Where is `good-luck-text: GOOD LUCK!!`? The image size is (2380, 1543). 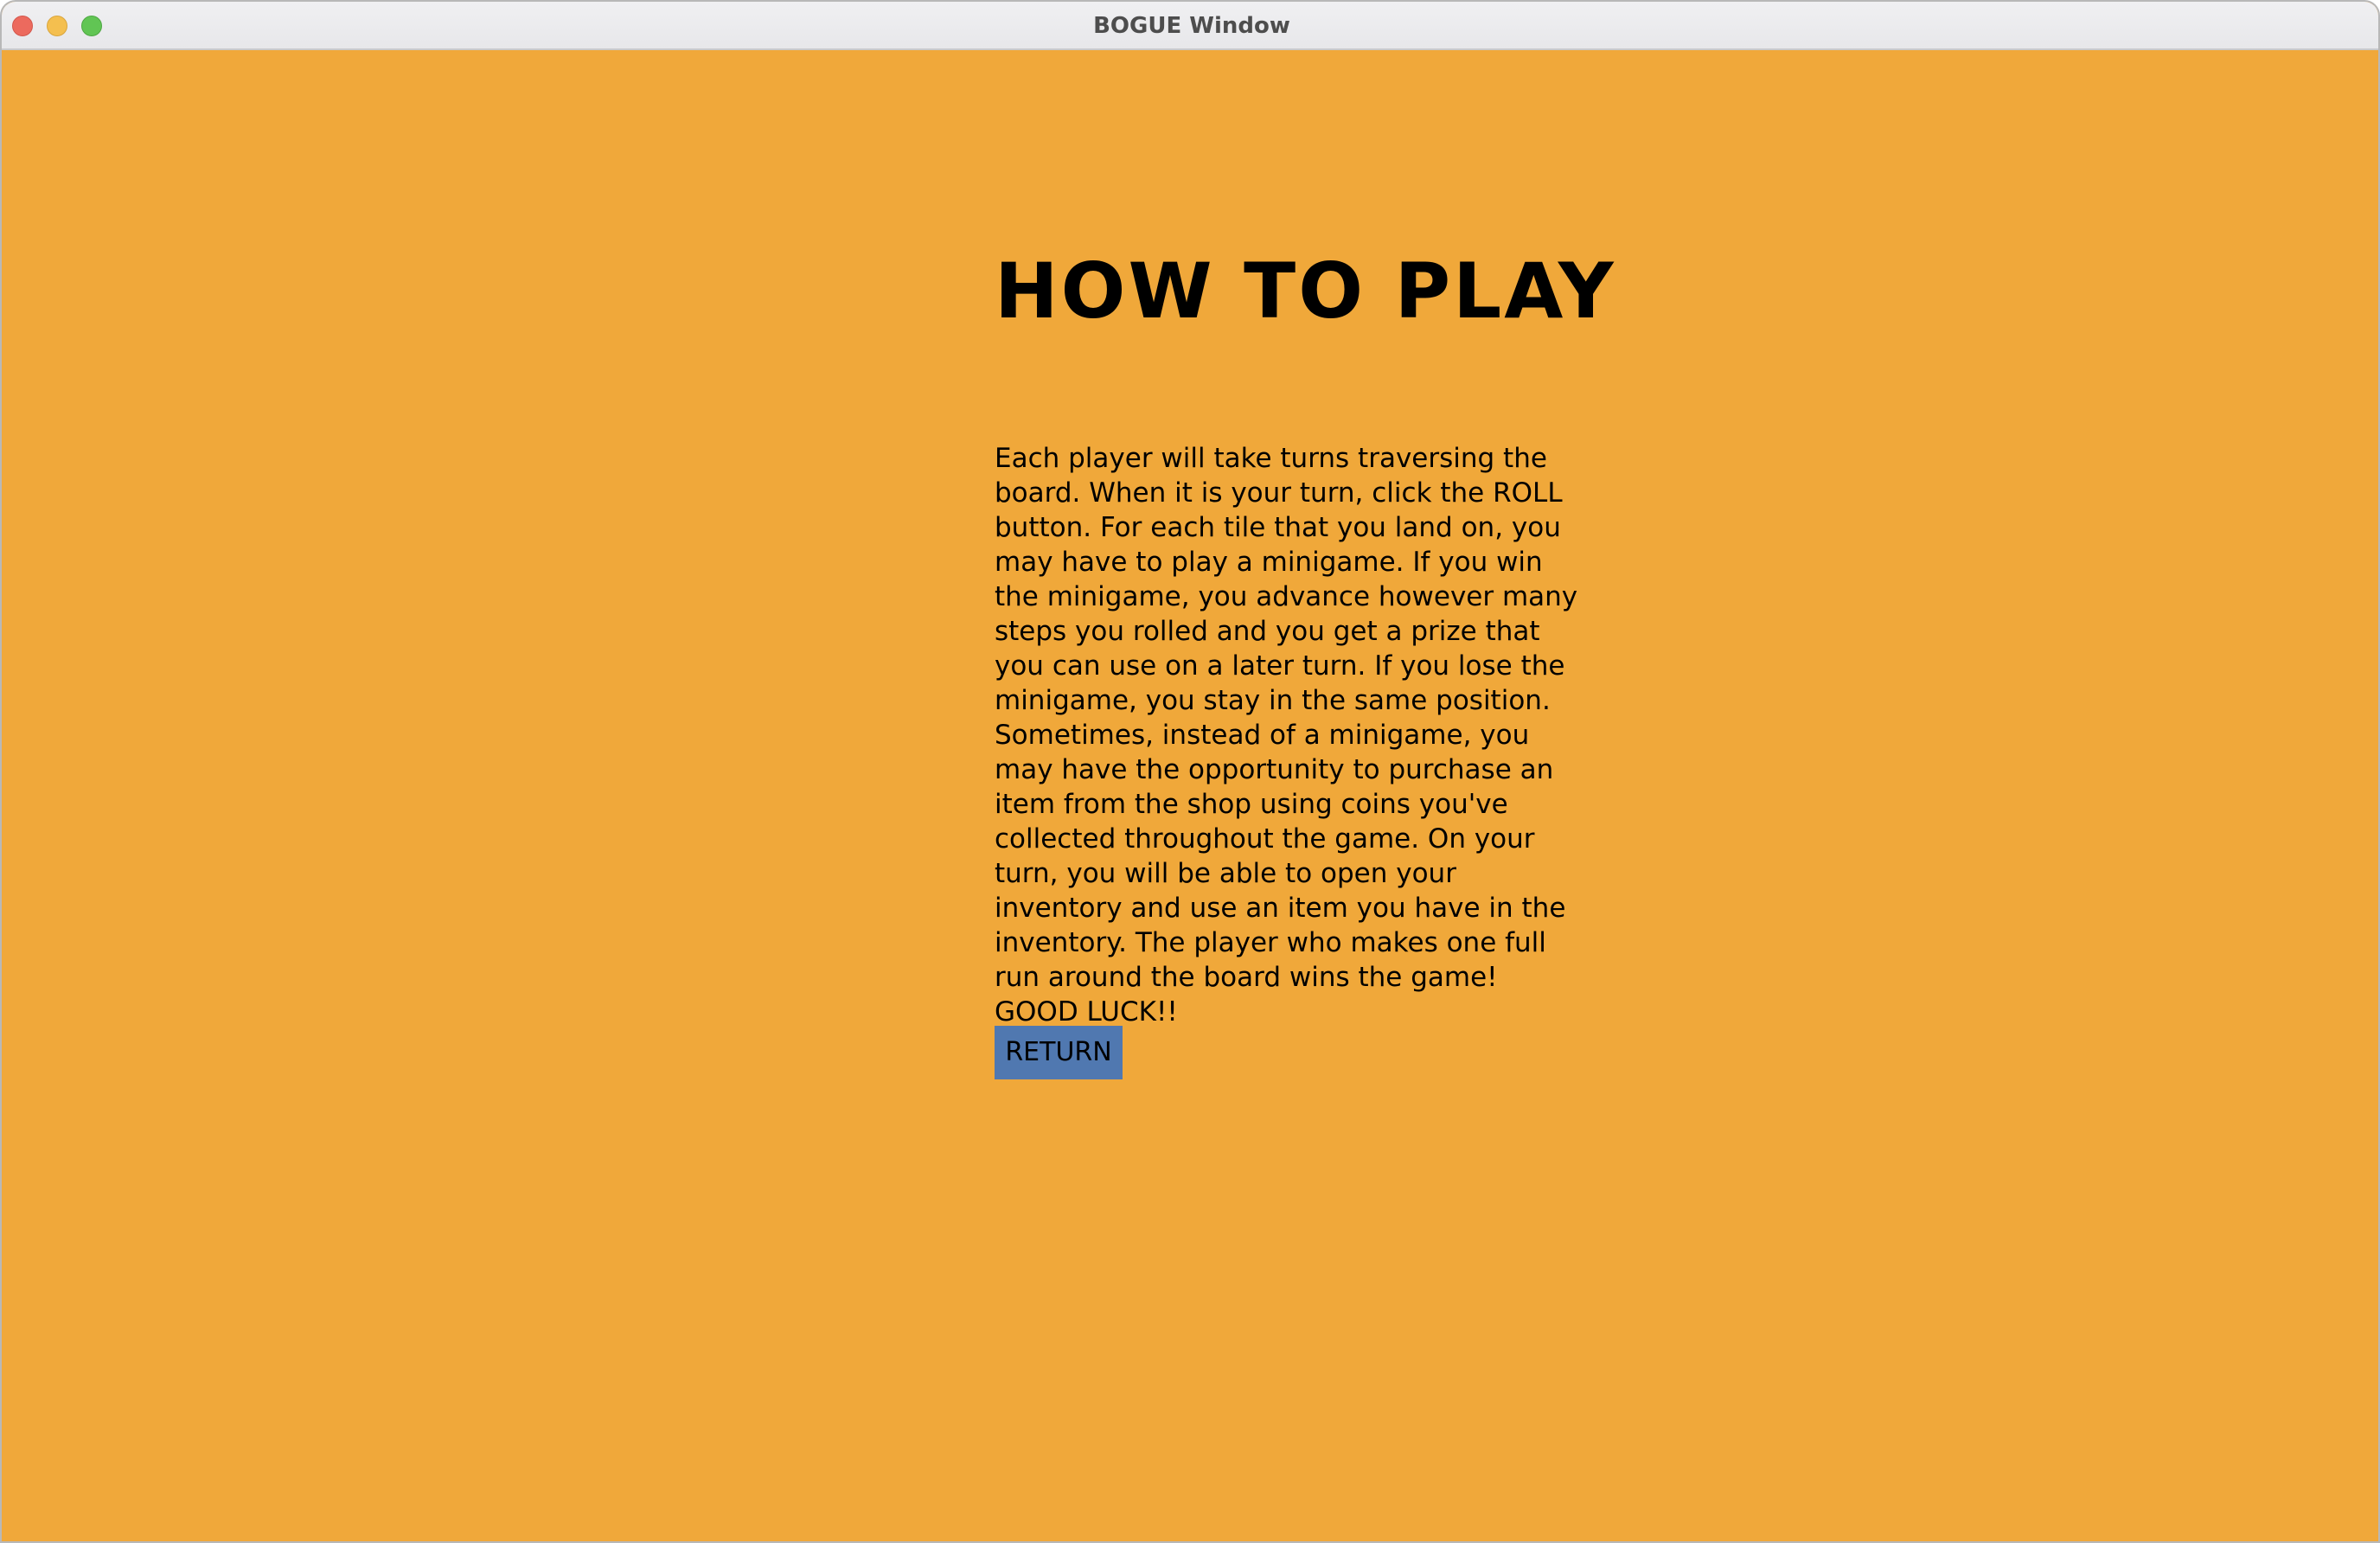
good-luck-text: GOOD LUCK!! is located at coordinates (1087, 1012).